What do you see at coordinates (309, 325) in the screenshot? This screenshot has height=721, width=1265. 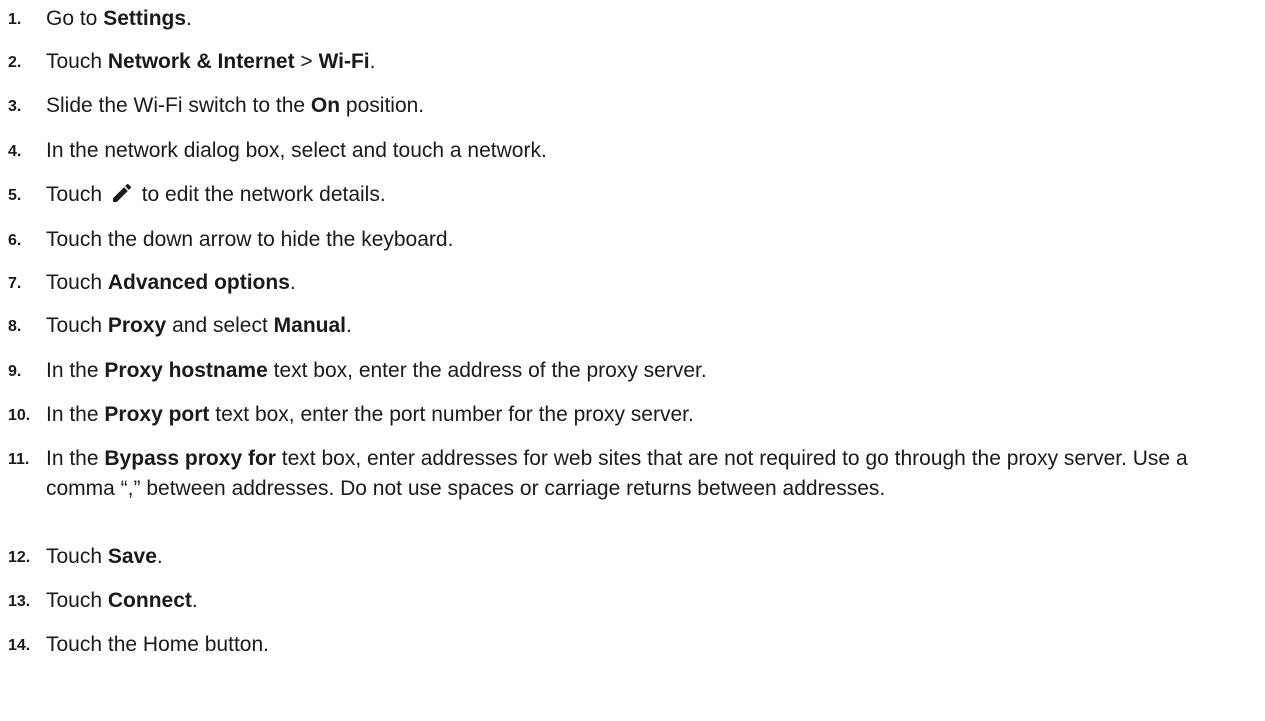 I see `ui-term: Manual` at bounding box center [309, 325].